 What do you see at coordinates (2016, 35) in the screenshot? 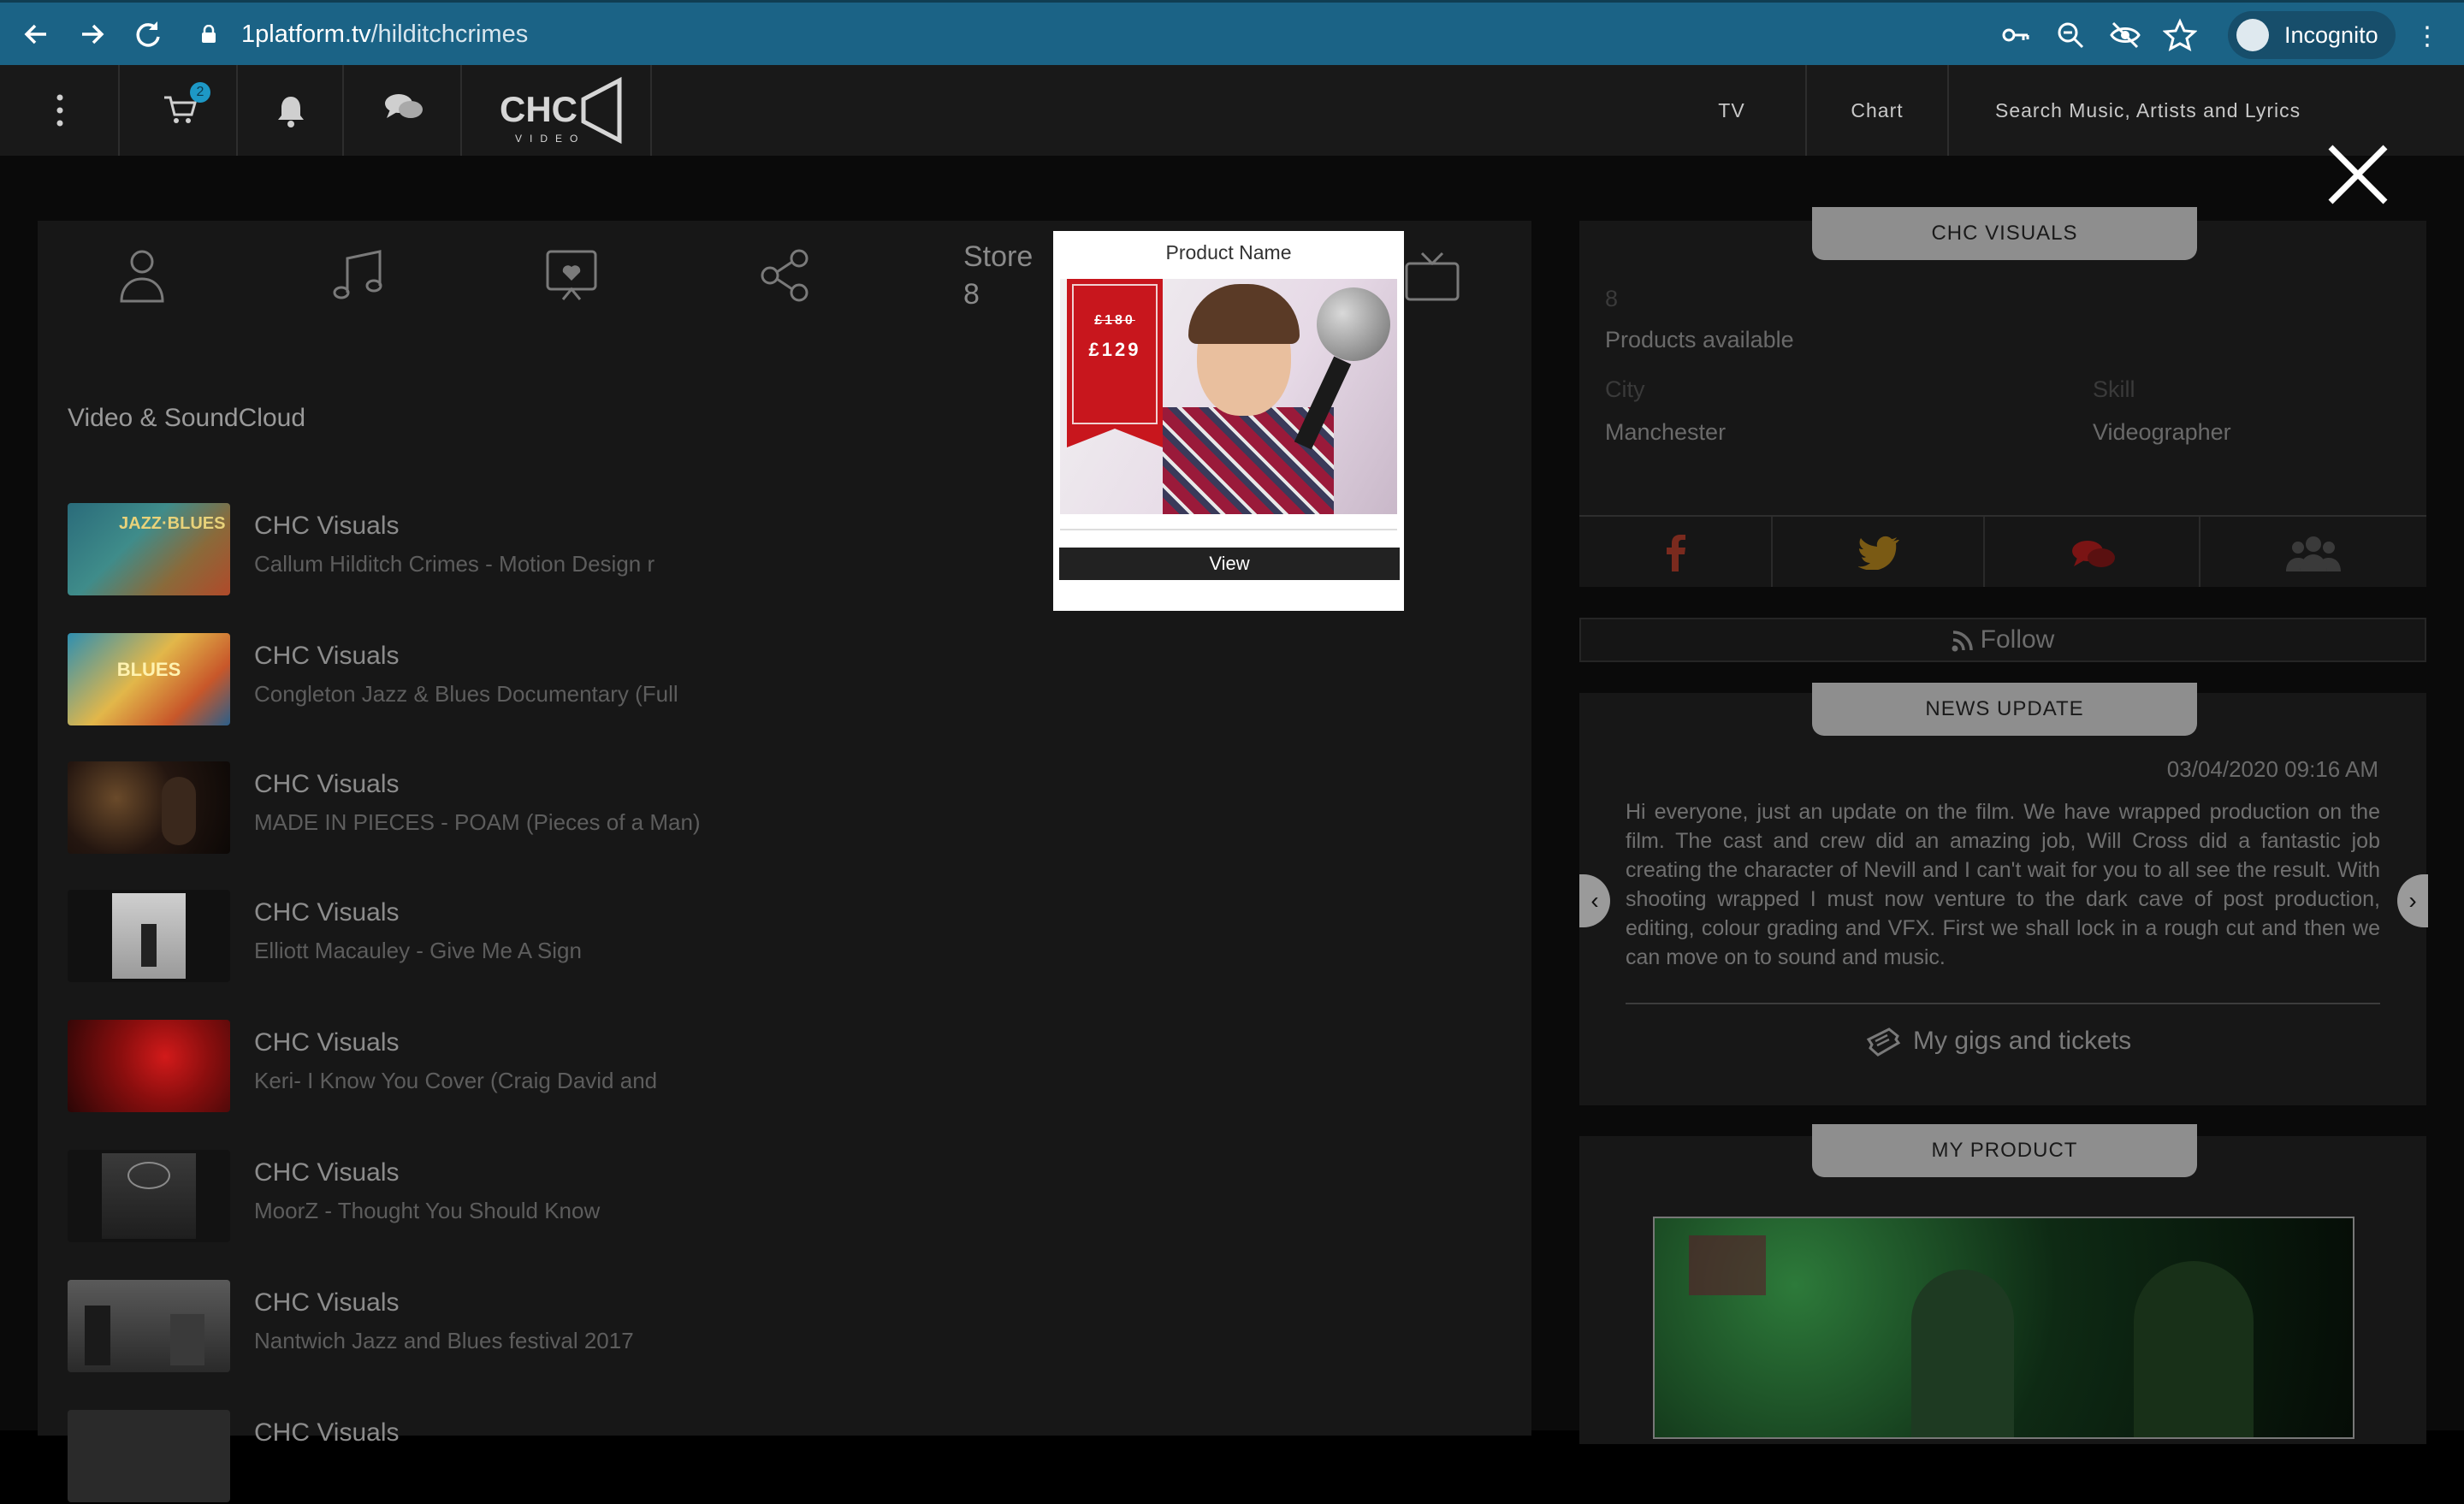
I see `key-icon` at bounding box center [2016, 35].